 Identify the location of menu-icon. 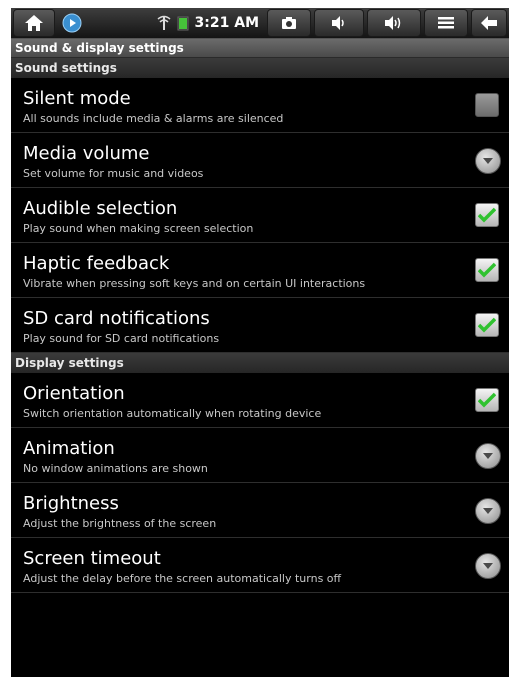
(446, 23).